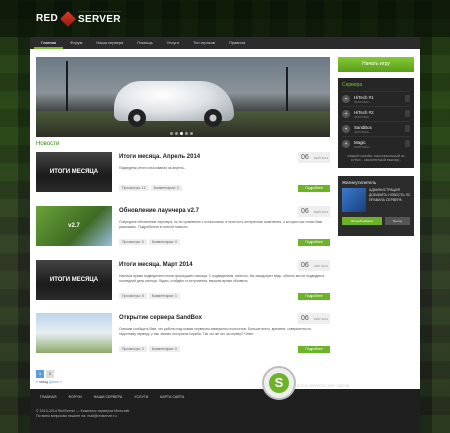  I want to click on news-views: Просмотры: 5, so click(133, 242).